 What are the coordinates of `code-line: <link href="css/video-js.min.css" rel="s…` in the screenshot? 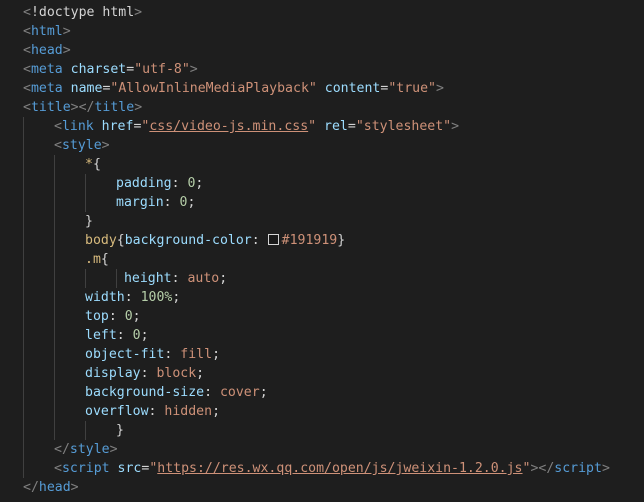 It's located at (322, 126).